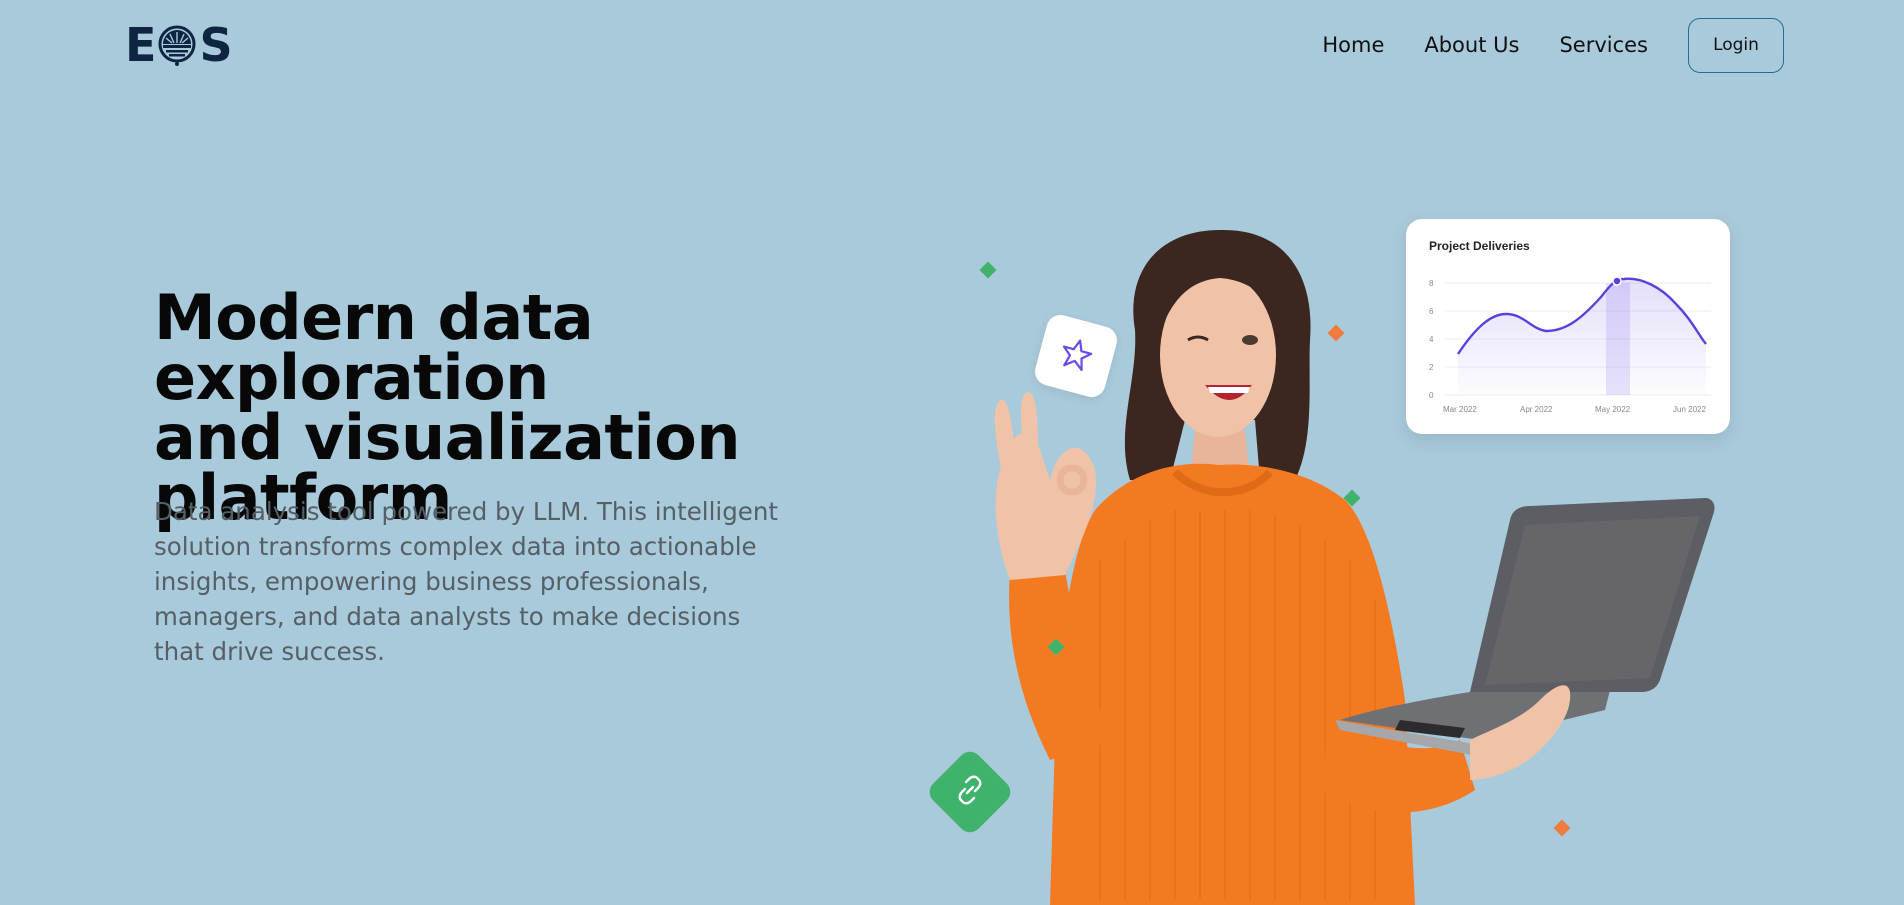 This screenshot has width=1904, height=905. I want to click on y-tick-label: 6, so click(1431, 311).